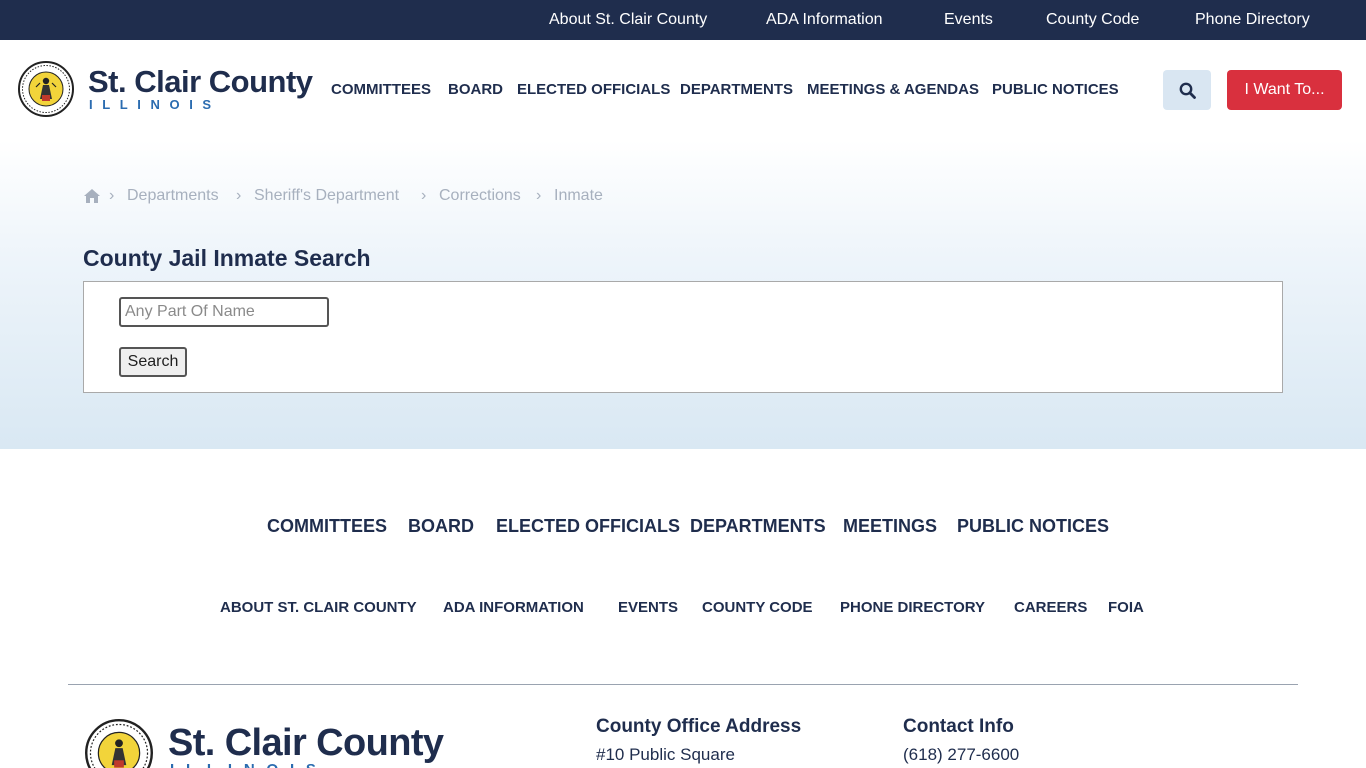  I want to click on footer-link-county-code: COUNTY CODE, so click(757, 608).